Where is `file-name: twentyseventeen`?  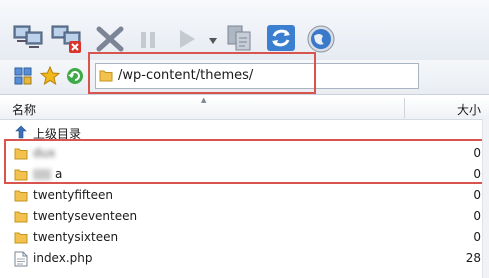 file-name: twentyseventeen is located at coordinates (85, 216).